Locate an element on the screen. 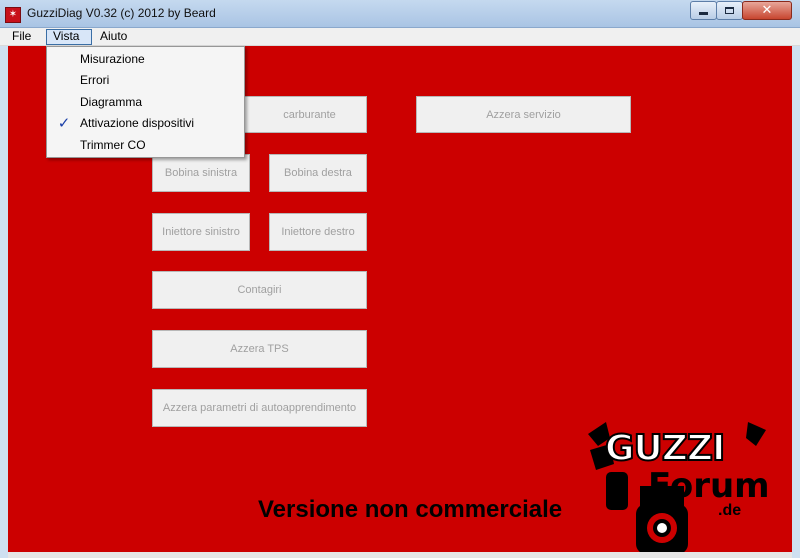 The height and width of the screenshot is (558, 800). watermark-text: Versione non commerciale is located at coordinates (410, 509).